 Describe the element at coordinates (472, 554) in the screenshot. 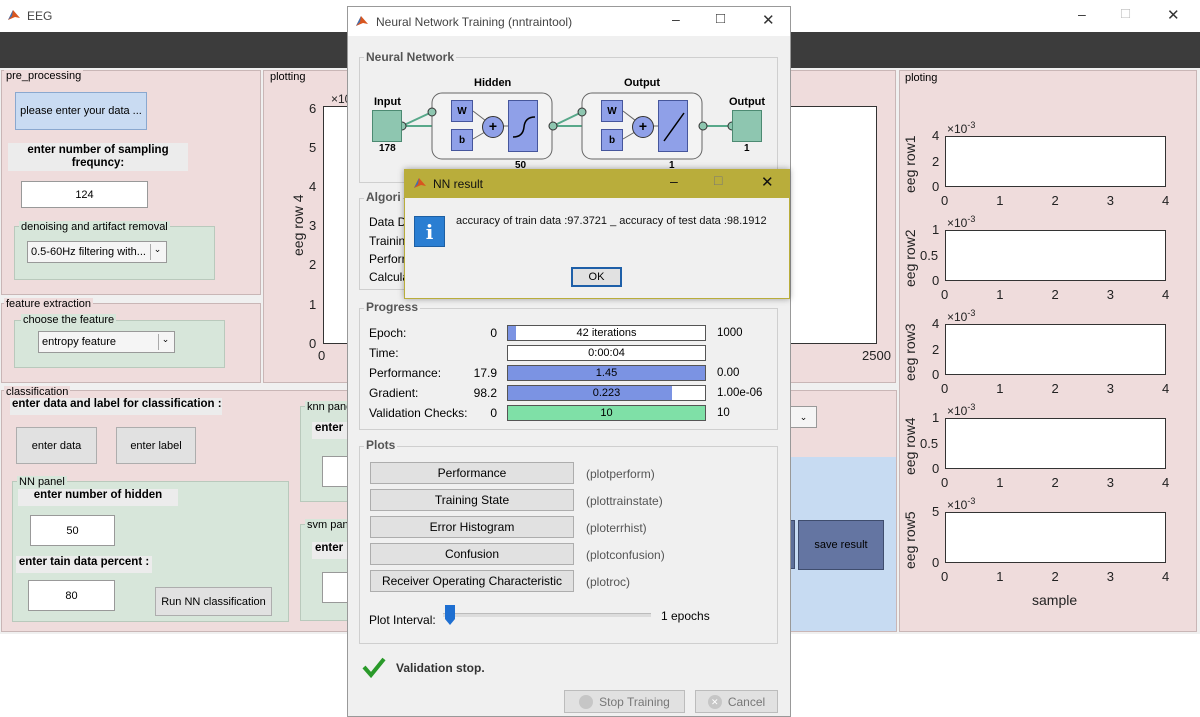

I see `plot-confusion-button: Confusion` at that location.